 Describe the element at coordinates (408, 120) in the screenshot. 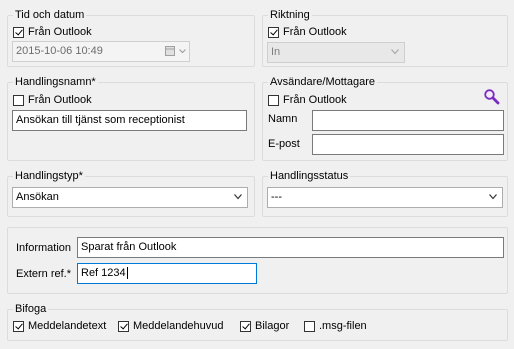

I see `namn-input` at that location.